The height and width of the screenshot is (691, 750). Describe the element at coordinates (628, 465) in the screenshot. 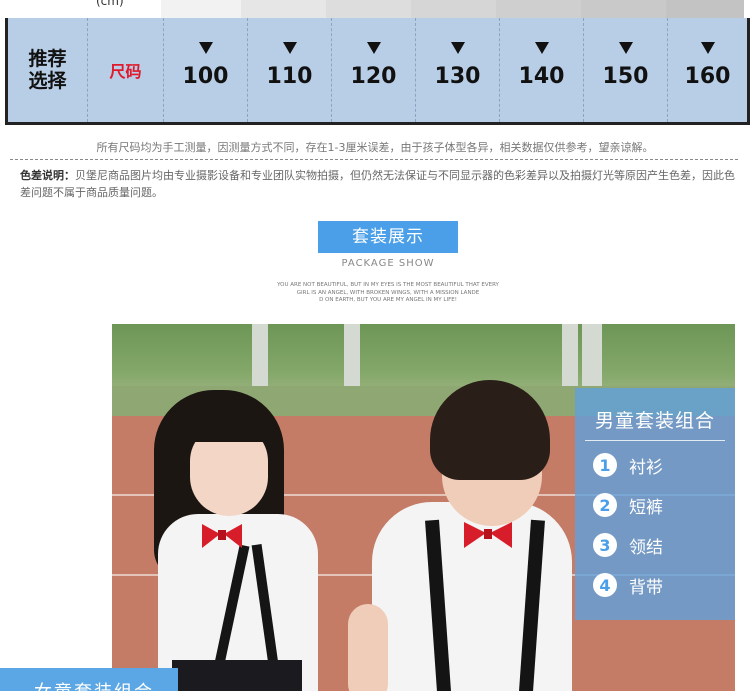

I see `set-item-shirt: 1 衬衫` at that location.